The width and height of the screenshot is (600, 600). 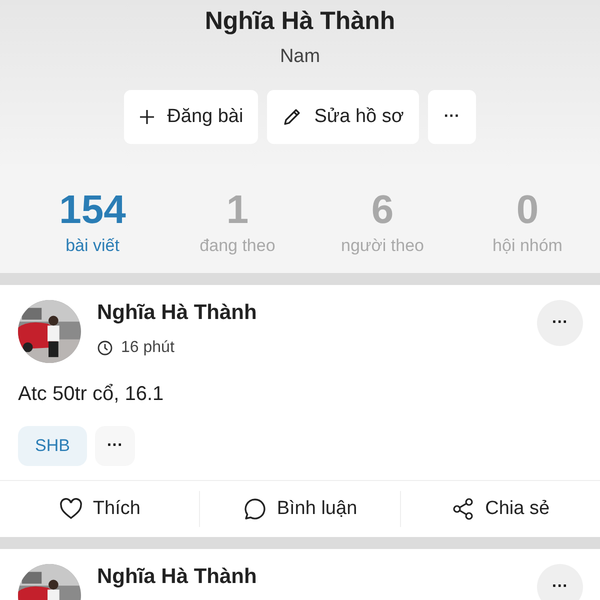 What do you see at coordinates (191, 117) in the screenshot?
I see `new-post-button: Đăng bài` at bounding box center [191, 117].